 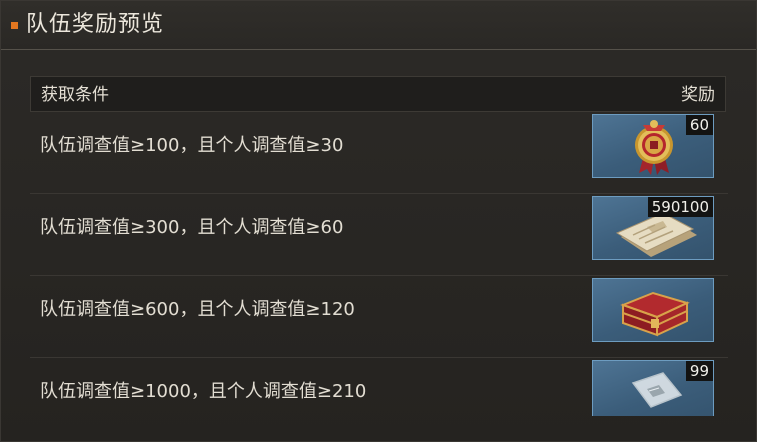 What do you see at coordinates (197, 309) in the screenshot?
I see `condition-text: 队伍调查值≥600，且个人调查值≥120` at bounding box center [197, 309].